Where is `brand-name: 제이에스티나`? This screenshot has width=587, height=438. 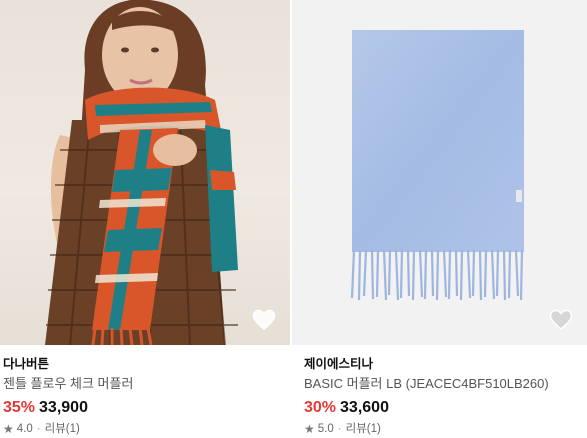 brand-name: 제이에스티나 is located at coordinates (445, 364).